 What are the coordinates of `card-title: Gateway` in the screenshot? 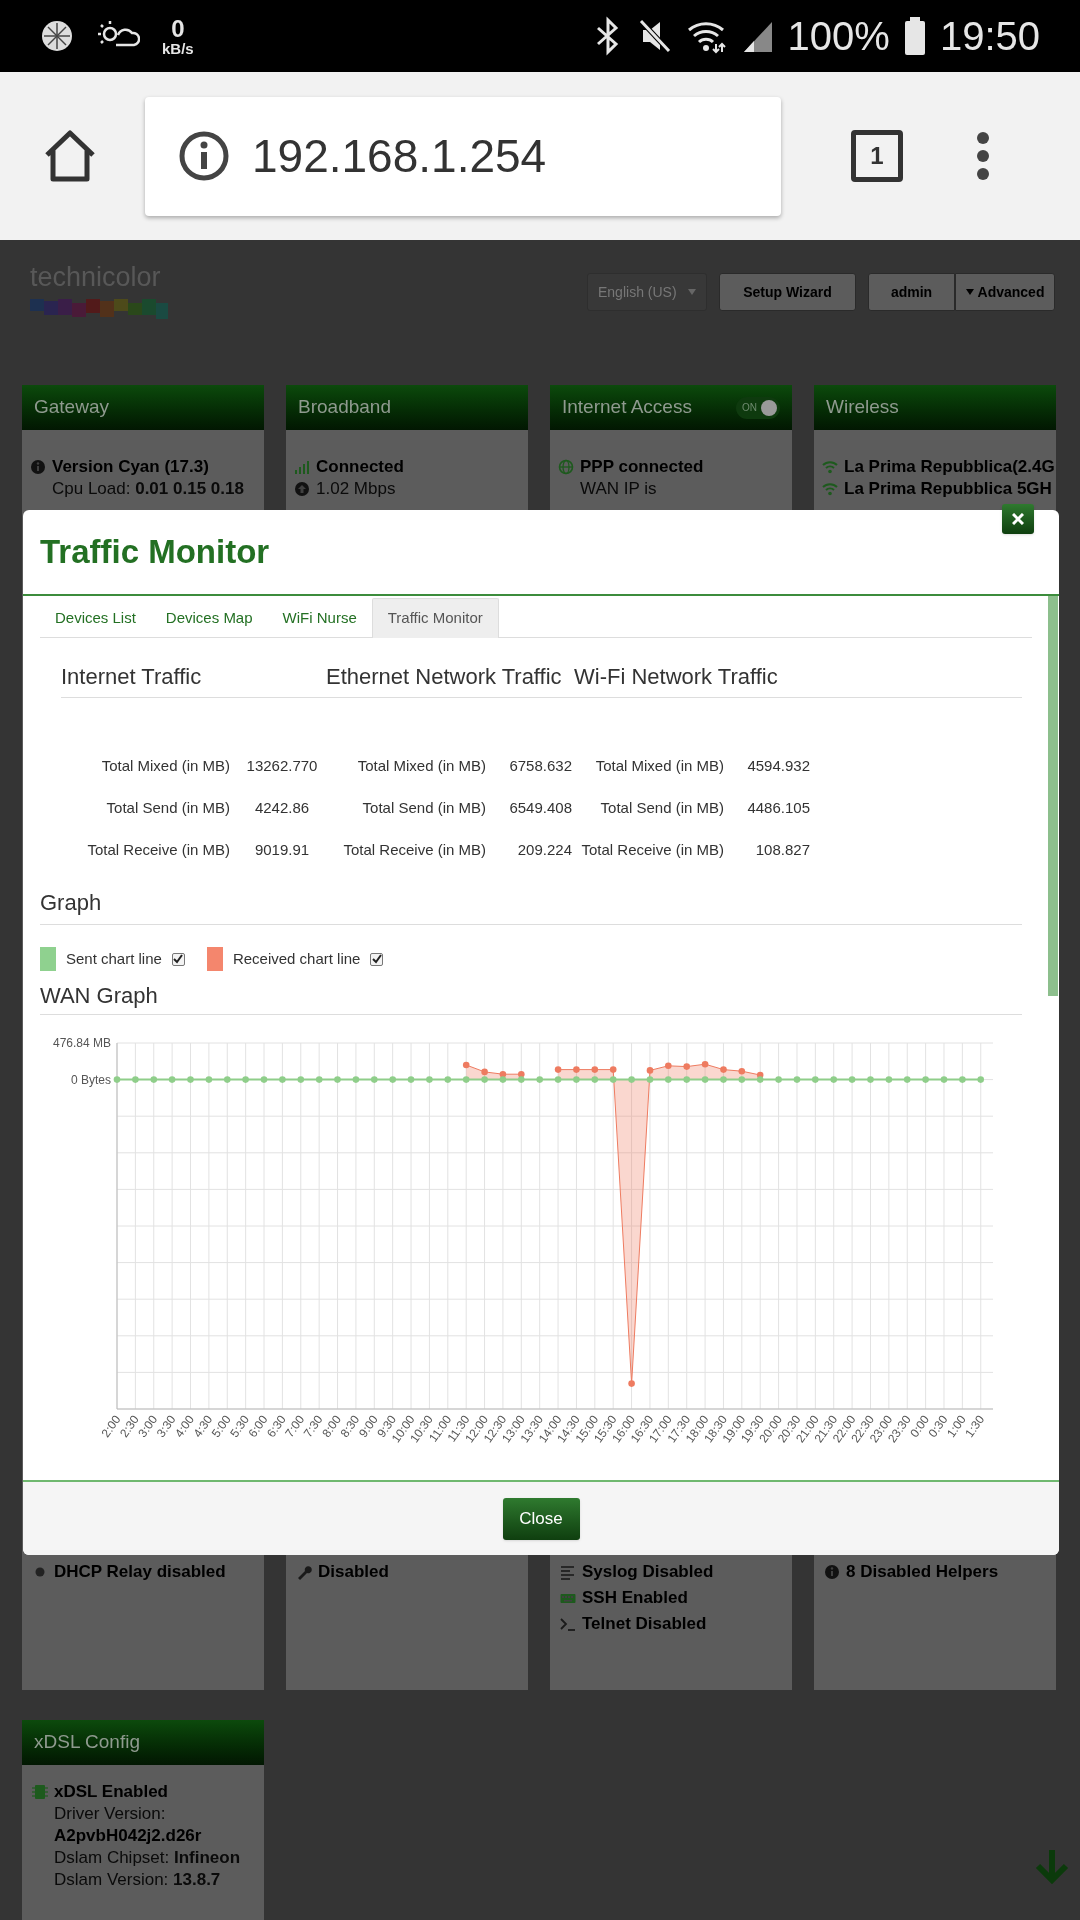 It's located at (71, 407).